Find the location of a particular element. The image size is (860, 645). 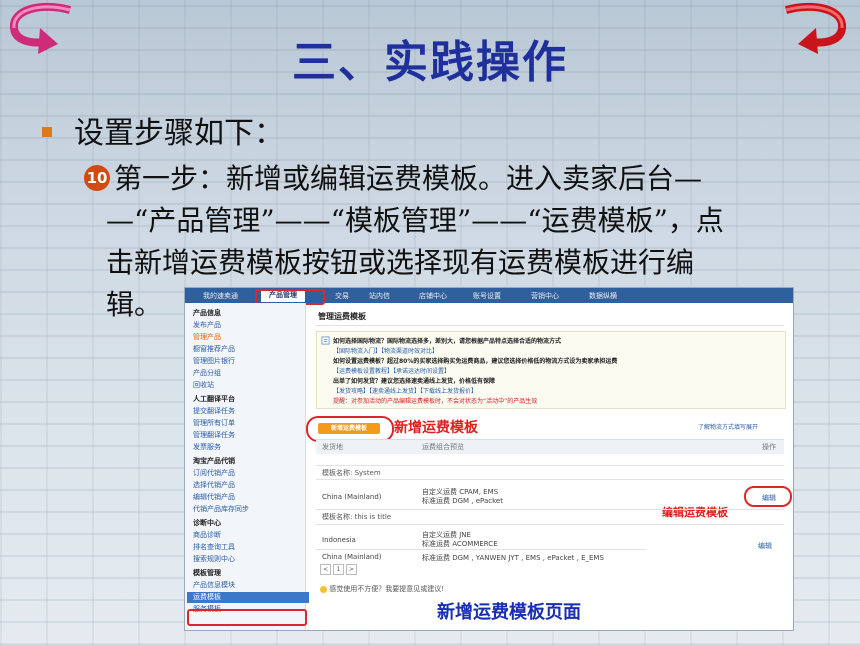

template1-dest: China (Mainland) is located at coordinates (352, 497).